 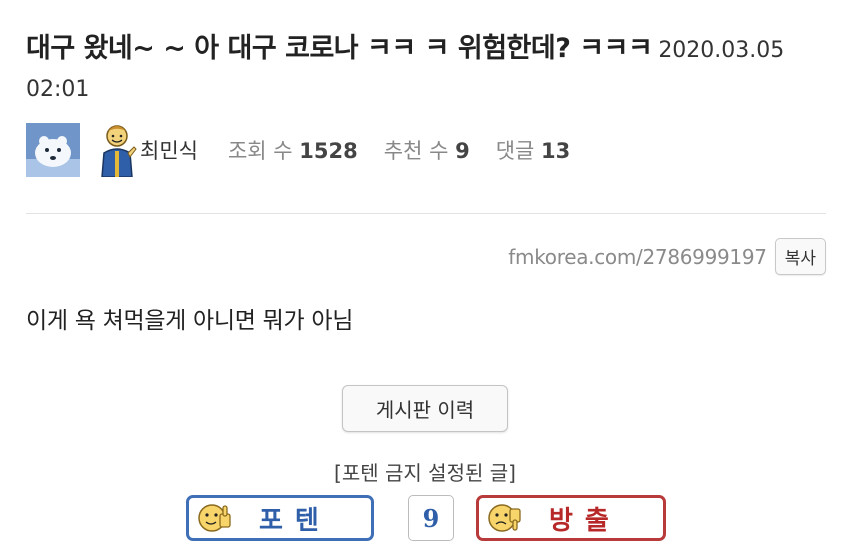 I want to click on comment-count: 댓글 13, so click(x=533, y=150).